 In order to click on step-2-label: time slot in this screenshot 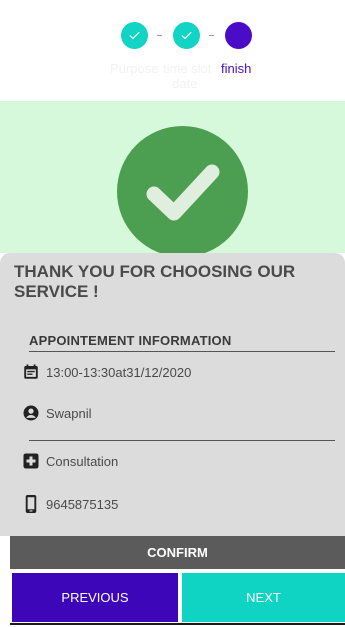, I will do `click(187, 68)`.